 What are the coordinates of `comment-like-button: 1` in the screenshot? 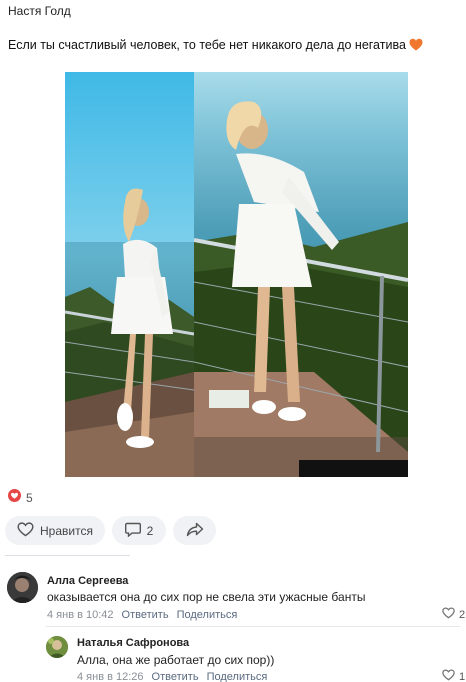 It's located at (453, 675).